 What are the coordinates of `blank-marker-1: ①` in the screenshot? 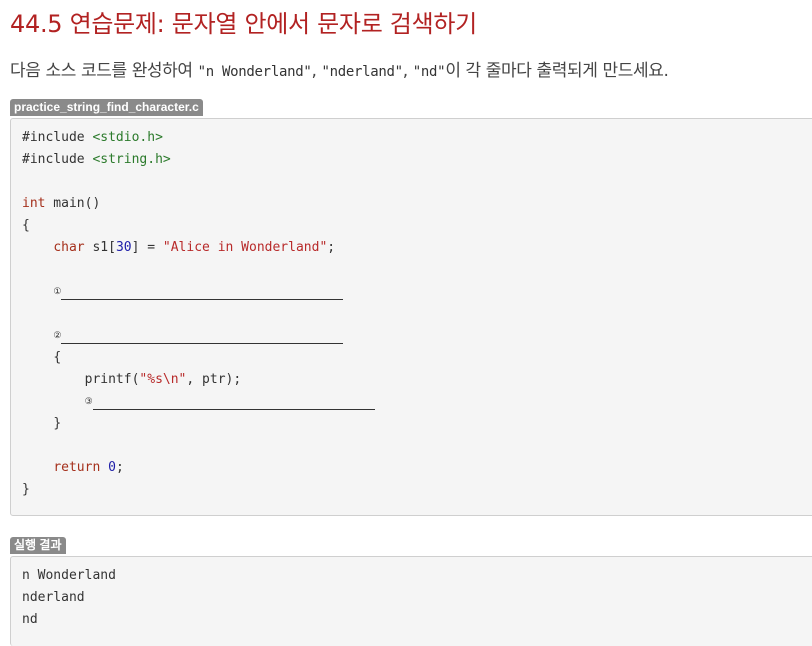 It's located at (57, 292).